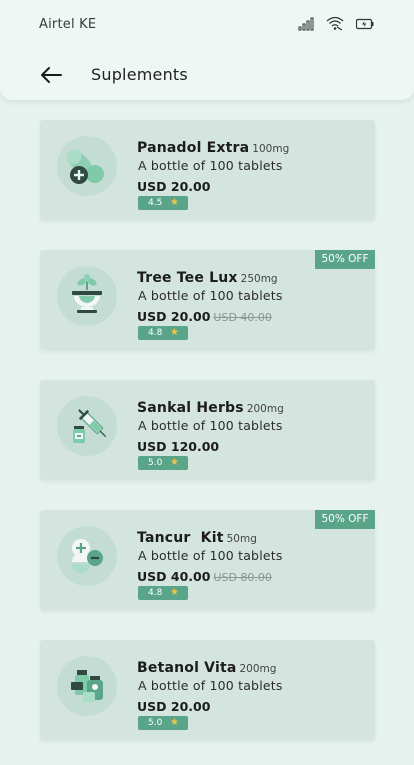 This screenshot has width=414, height=765. I want to click on mortar-herb-icon, so click(87, 293).